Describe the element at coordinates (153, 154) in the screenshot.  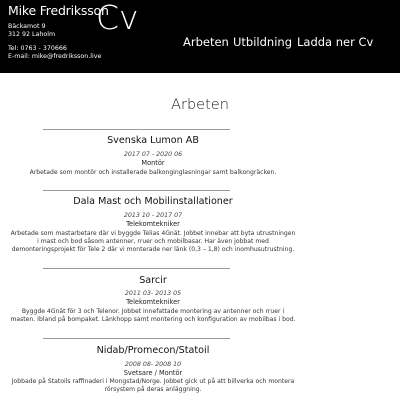
I see `job-dates: 2017 07 - 2020 06` at that location.